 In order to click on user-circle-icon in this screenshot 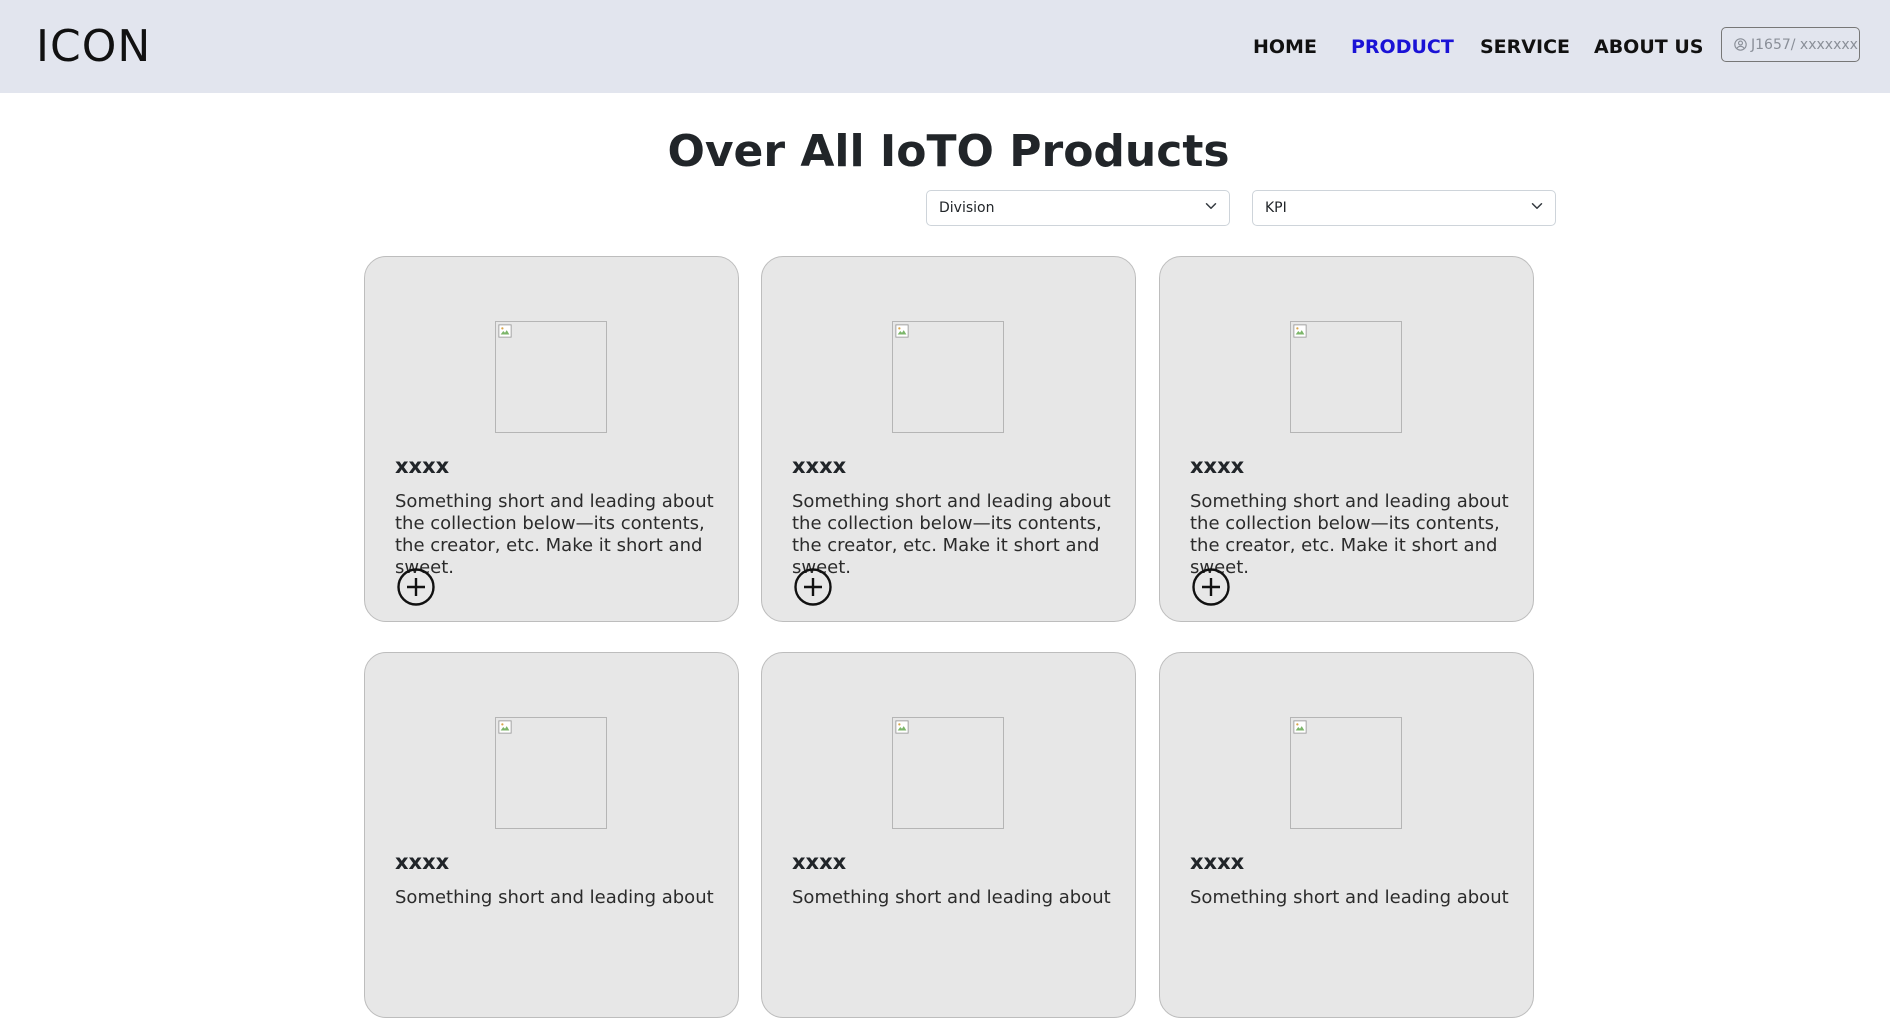, I will do `click(1740, 44)`.